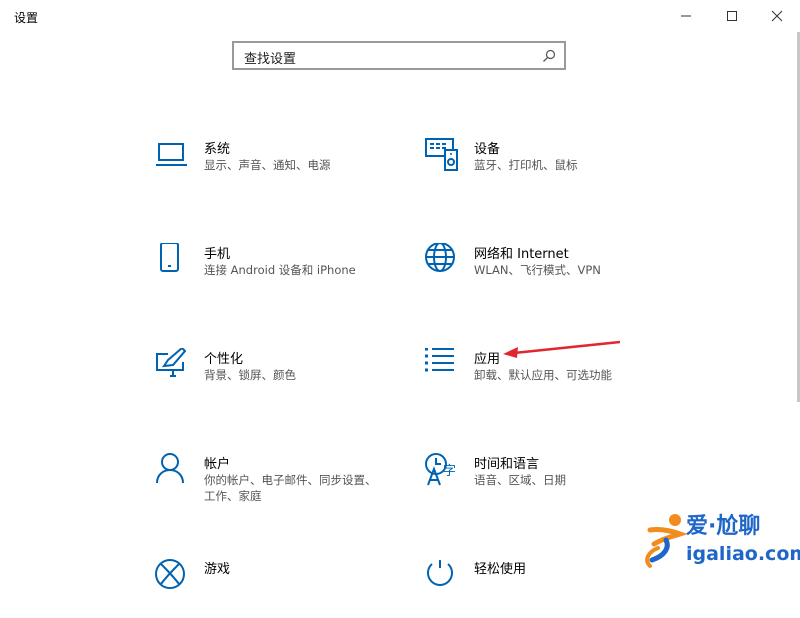 This screenshot has height=618, width=800. Describe the element at coordinates (217, 254) in the screenshot. I see `tile-name: 手机` at that location.